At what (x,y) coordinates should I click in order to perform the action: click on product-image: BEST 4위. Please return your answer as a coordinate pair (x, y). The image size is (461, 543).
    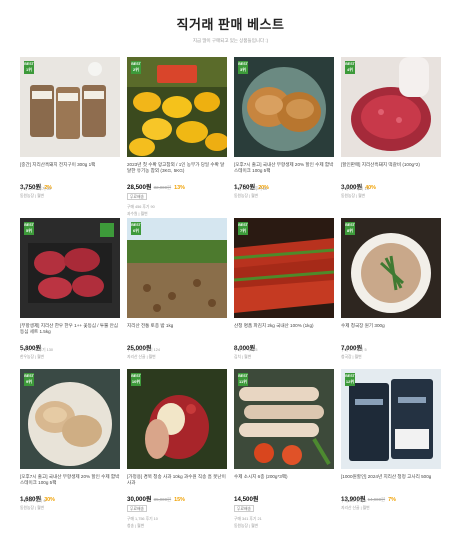
    Looking at the image, I should click on (391, 107).